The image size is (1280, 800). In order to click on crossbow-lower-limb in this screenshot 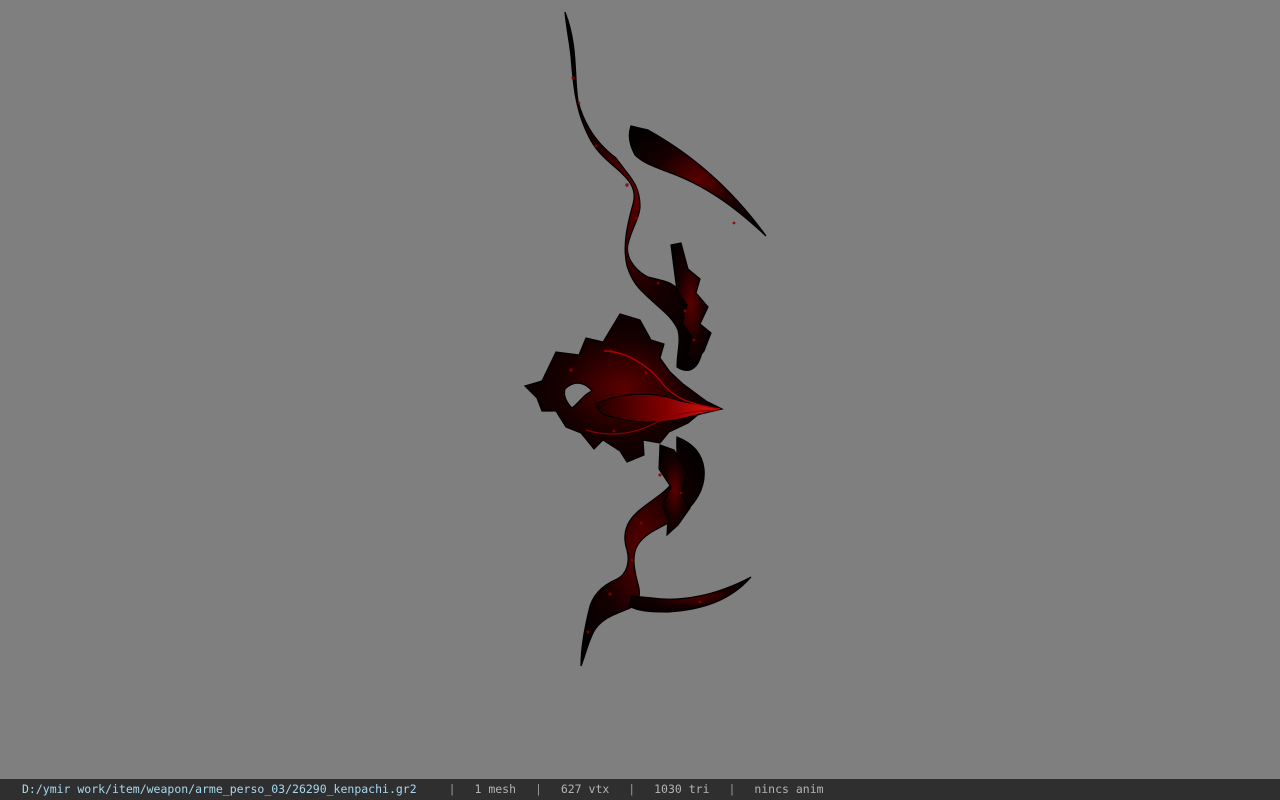, I will do `click(666, 551)`.